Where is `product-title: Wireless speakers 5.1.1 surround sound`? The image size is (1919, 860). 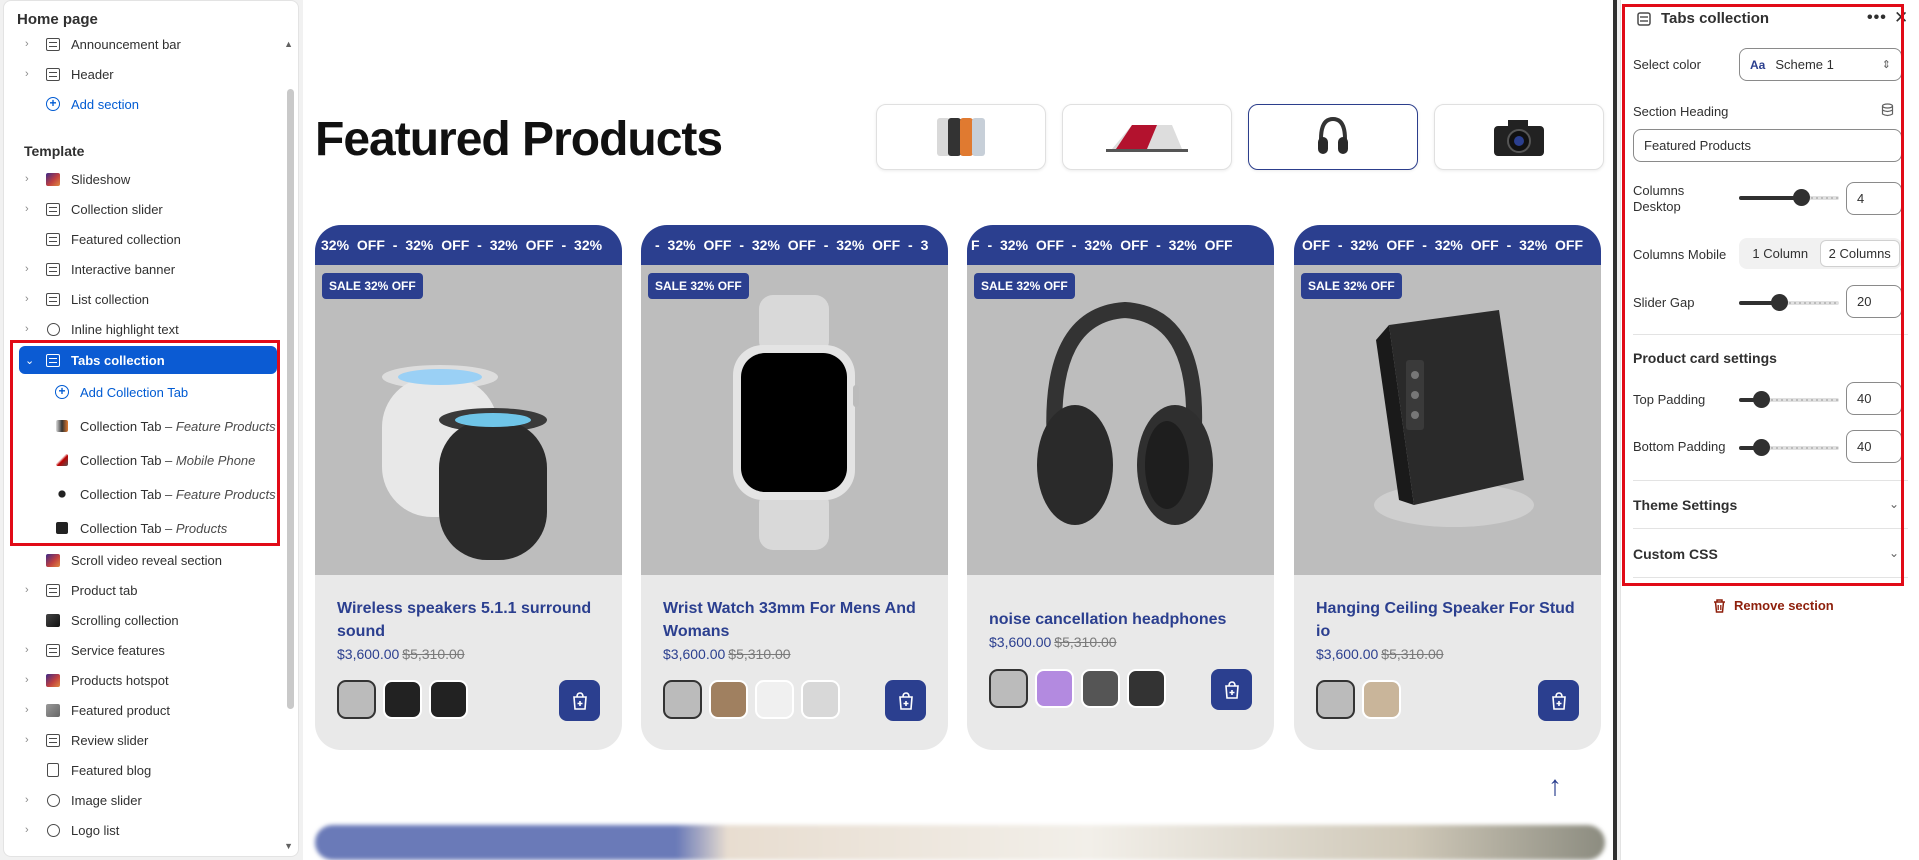 product-title: Wireless speakers 5.1.1 surround sound is located at coordinates (468, 620).